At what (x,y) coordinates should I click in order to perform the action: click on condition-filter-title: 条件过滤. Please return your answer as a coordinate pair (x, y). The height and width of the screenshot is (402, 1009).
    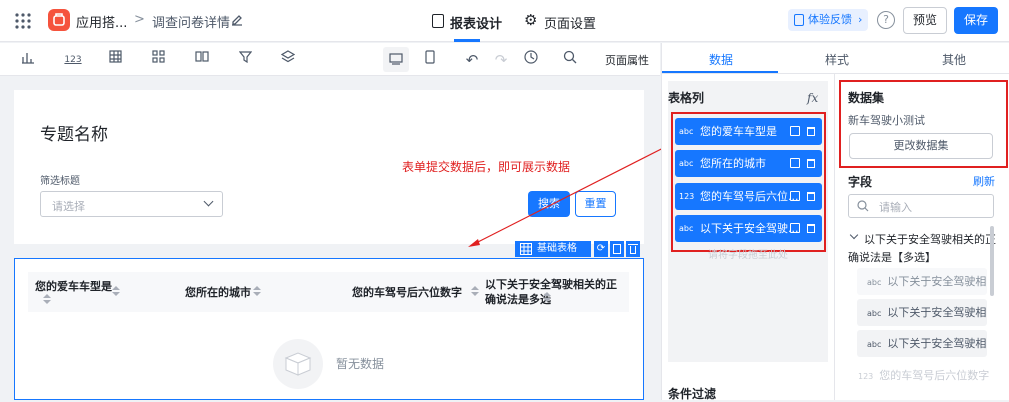
    Looking at the image, I should click on (692, 394).